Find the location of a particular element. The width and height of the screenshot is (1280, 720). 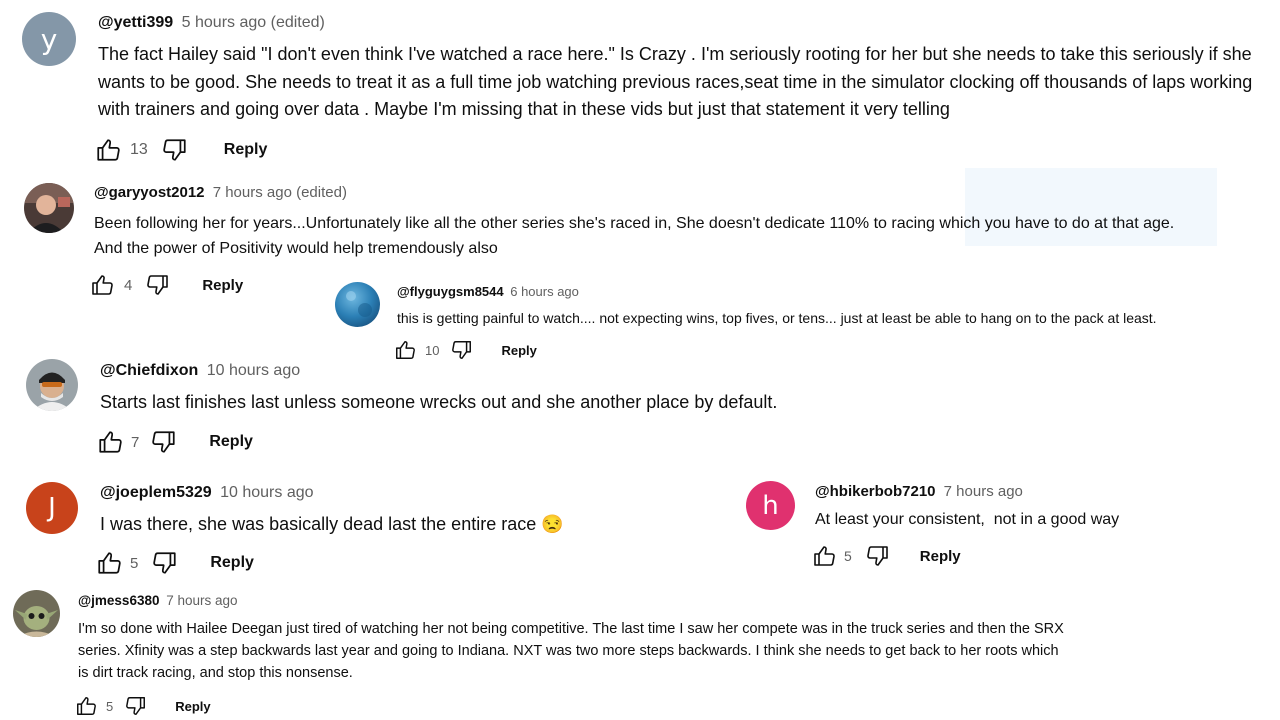

like-count: 10 is located at coordinates (432, 350).